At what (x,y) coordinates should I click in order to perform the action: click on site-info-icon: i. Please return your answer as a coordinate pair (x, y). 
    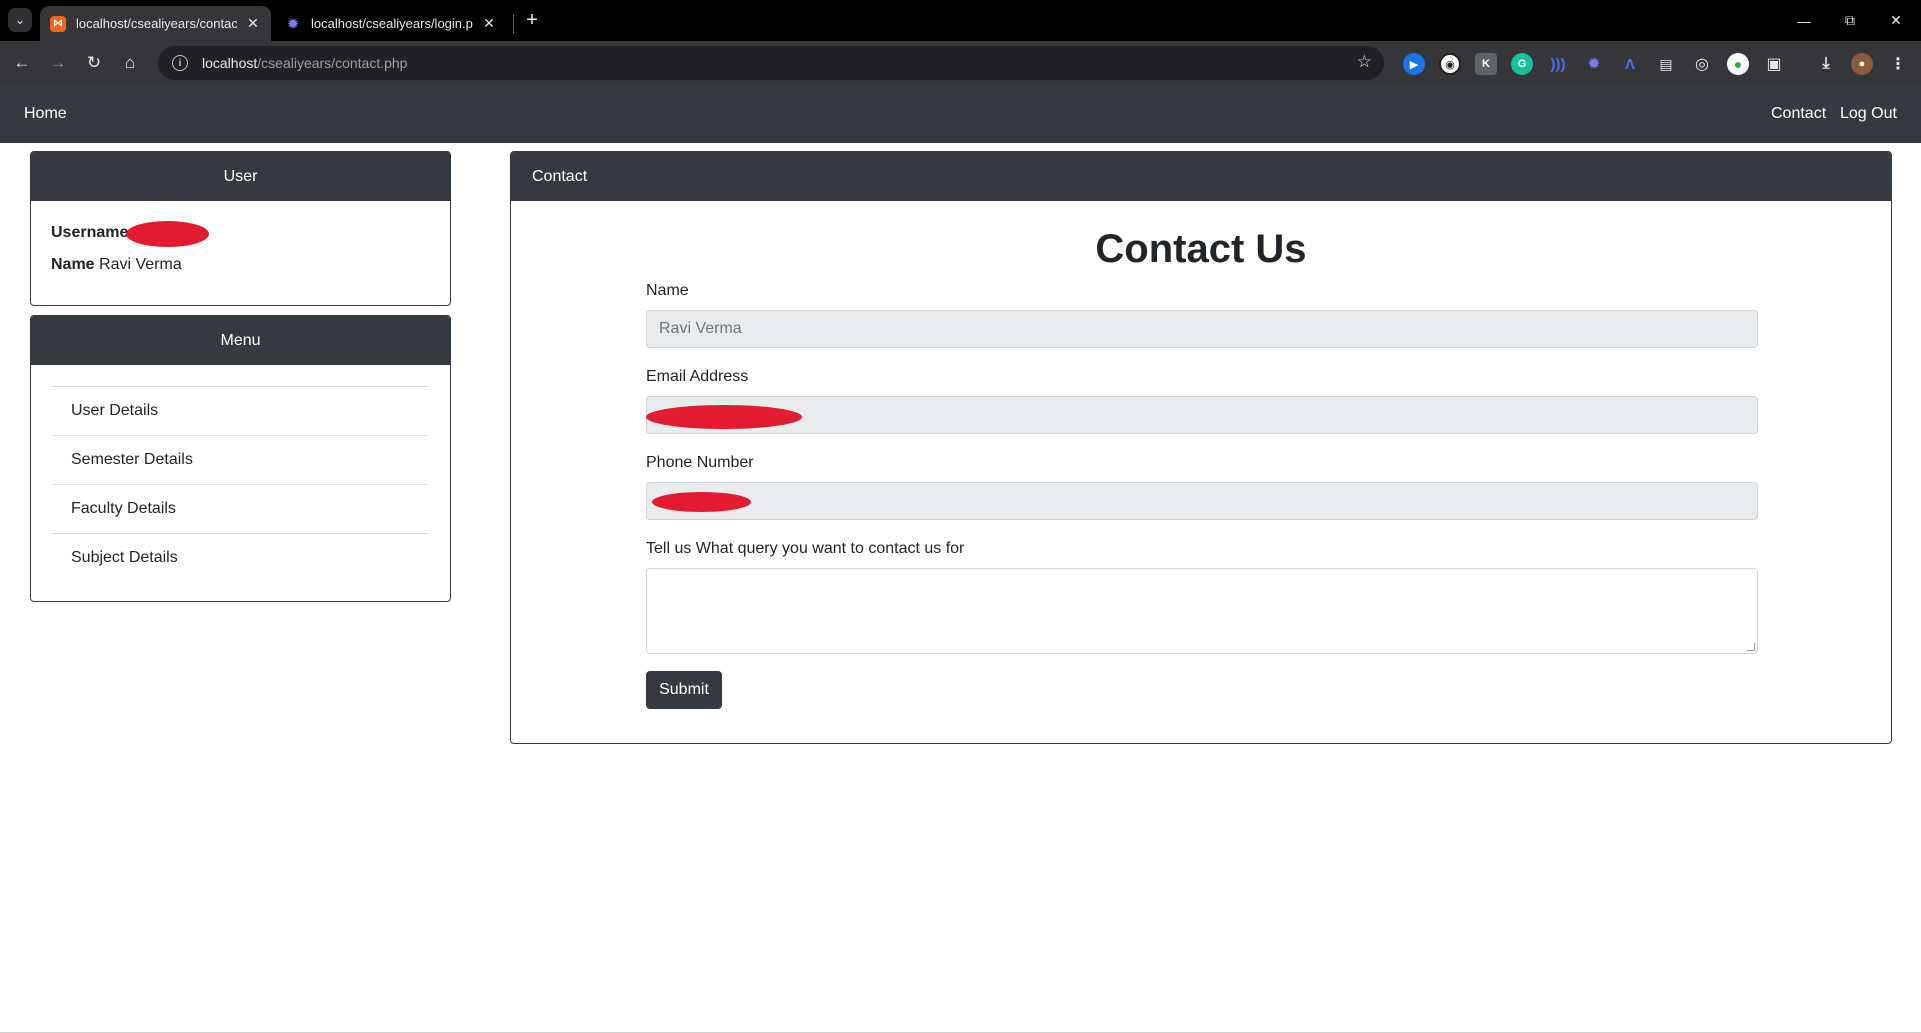
    Looking at the image, I should click on (180, 63).